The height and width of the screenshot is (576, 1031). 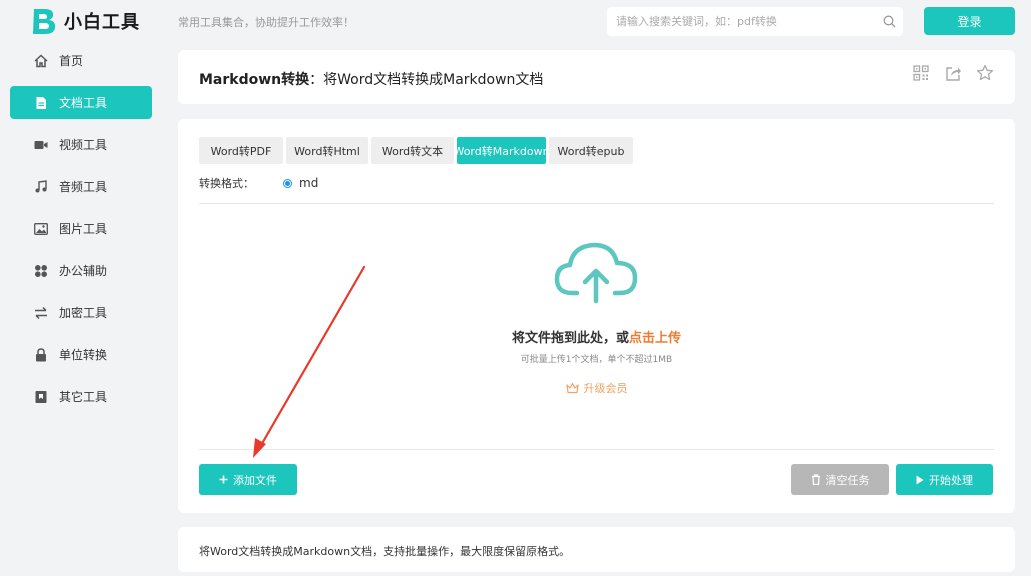 I want to click on radio-dot, so click(x=287, y=183).